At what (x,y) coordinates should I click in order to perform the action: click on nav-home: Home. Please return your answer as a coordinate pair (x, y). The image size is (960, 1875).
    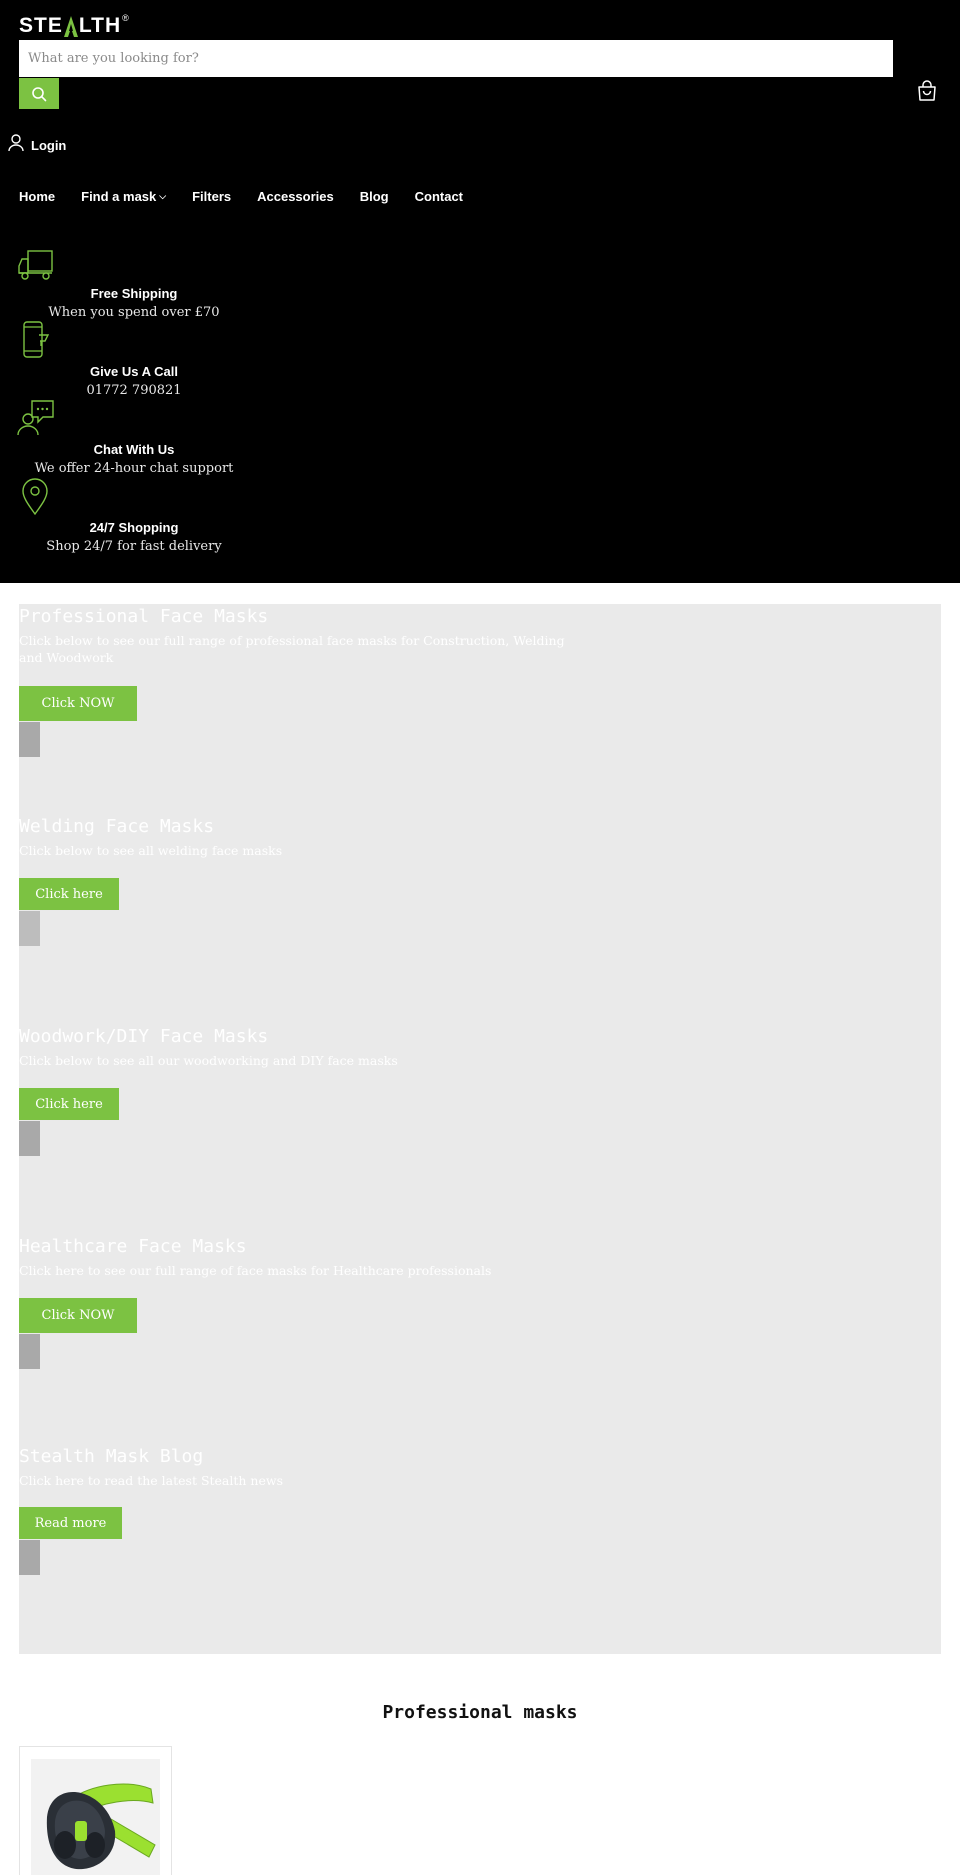
    Looking at the image, I should click on (37, 196).